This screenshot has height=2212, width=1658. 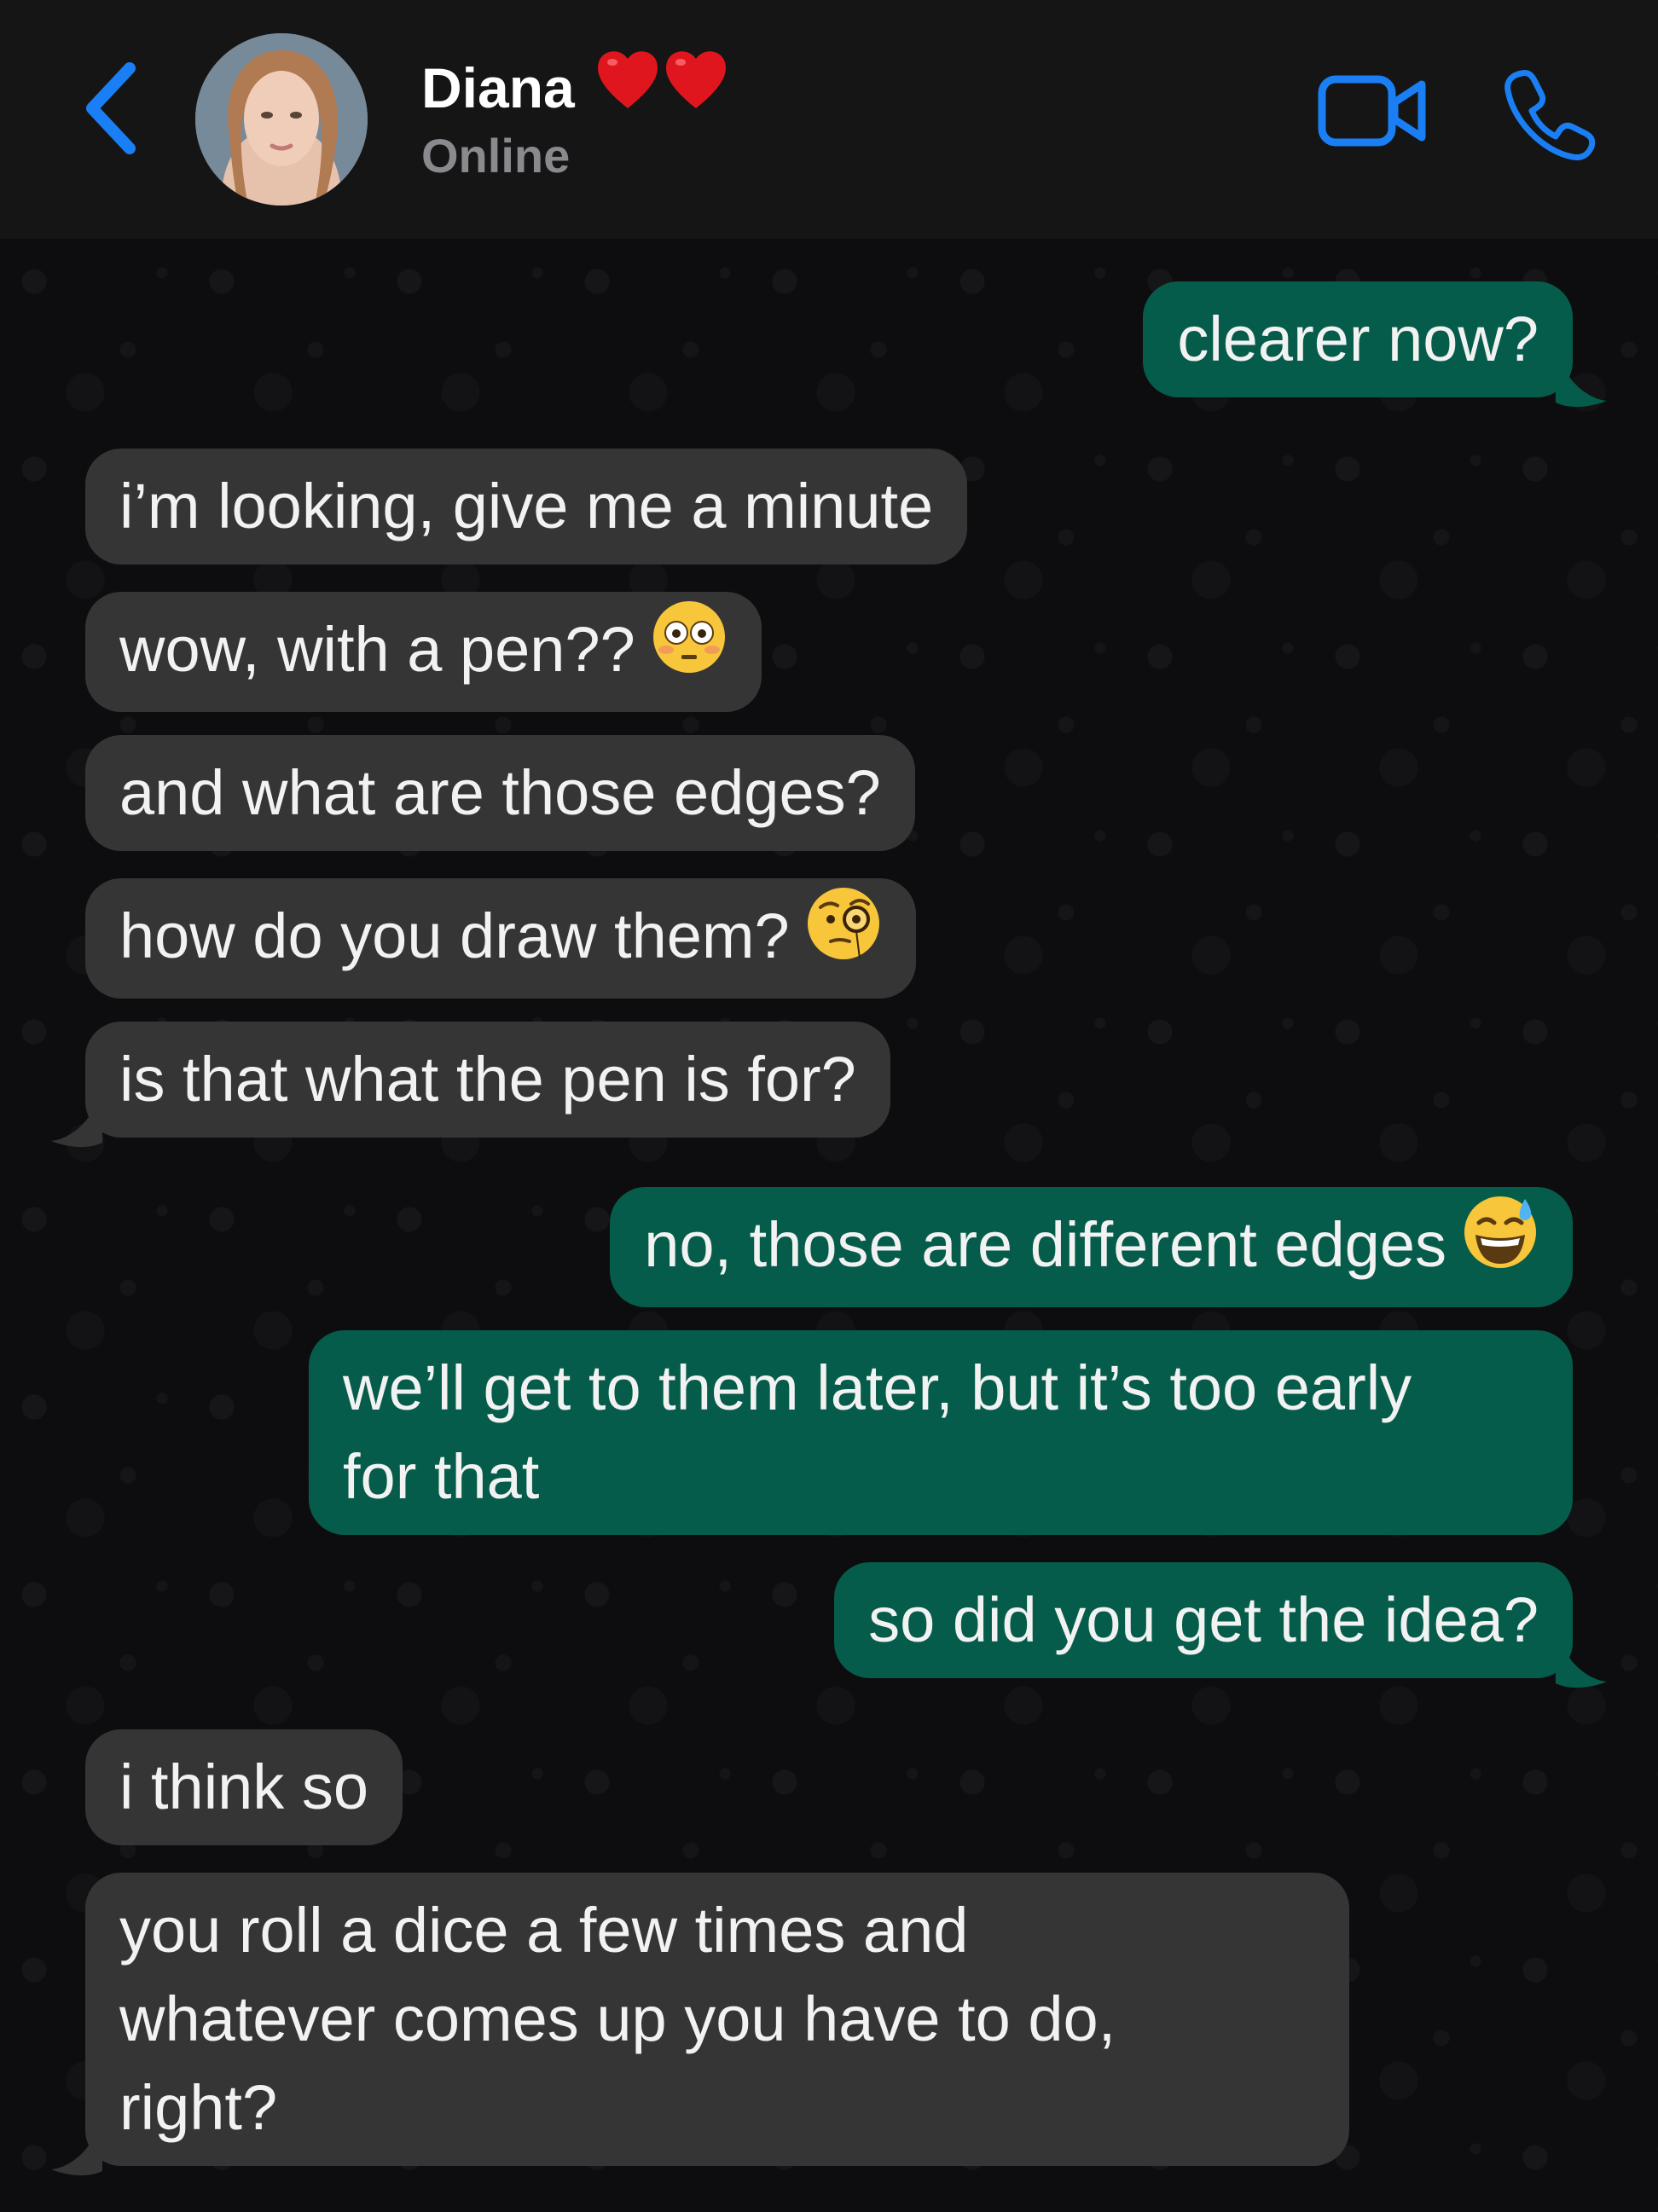 I want to click on message-text: so did you get the idea?, so click(x=1204, y=1620).